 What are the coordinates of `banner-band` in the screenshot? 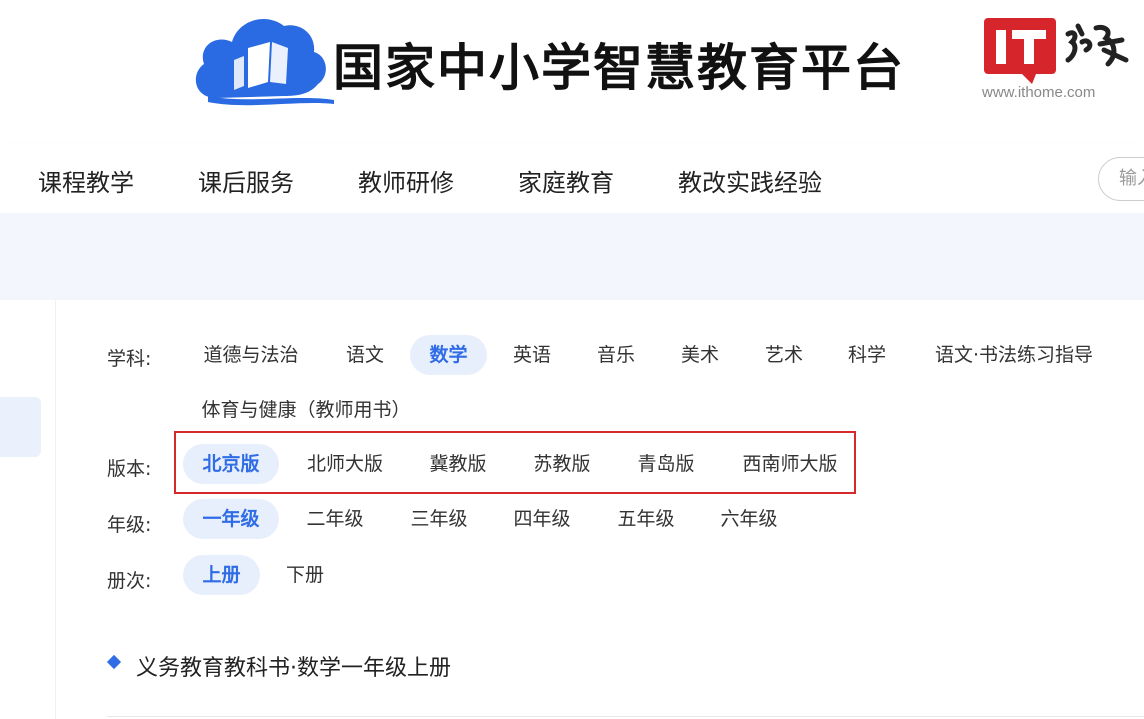 It's located at (572, 256).